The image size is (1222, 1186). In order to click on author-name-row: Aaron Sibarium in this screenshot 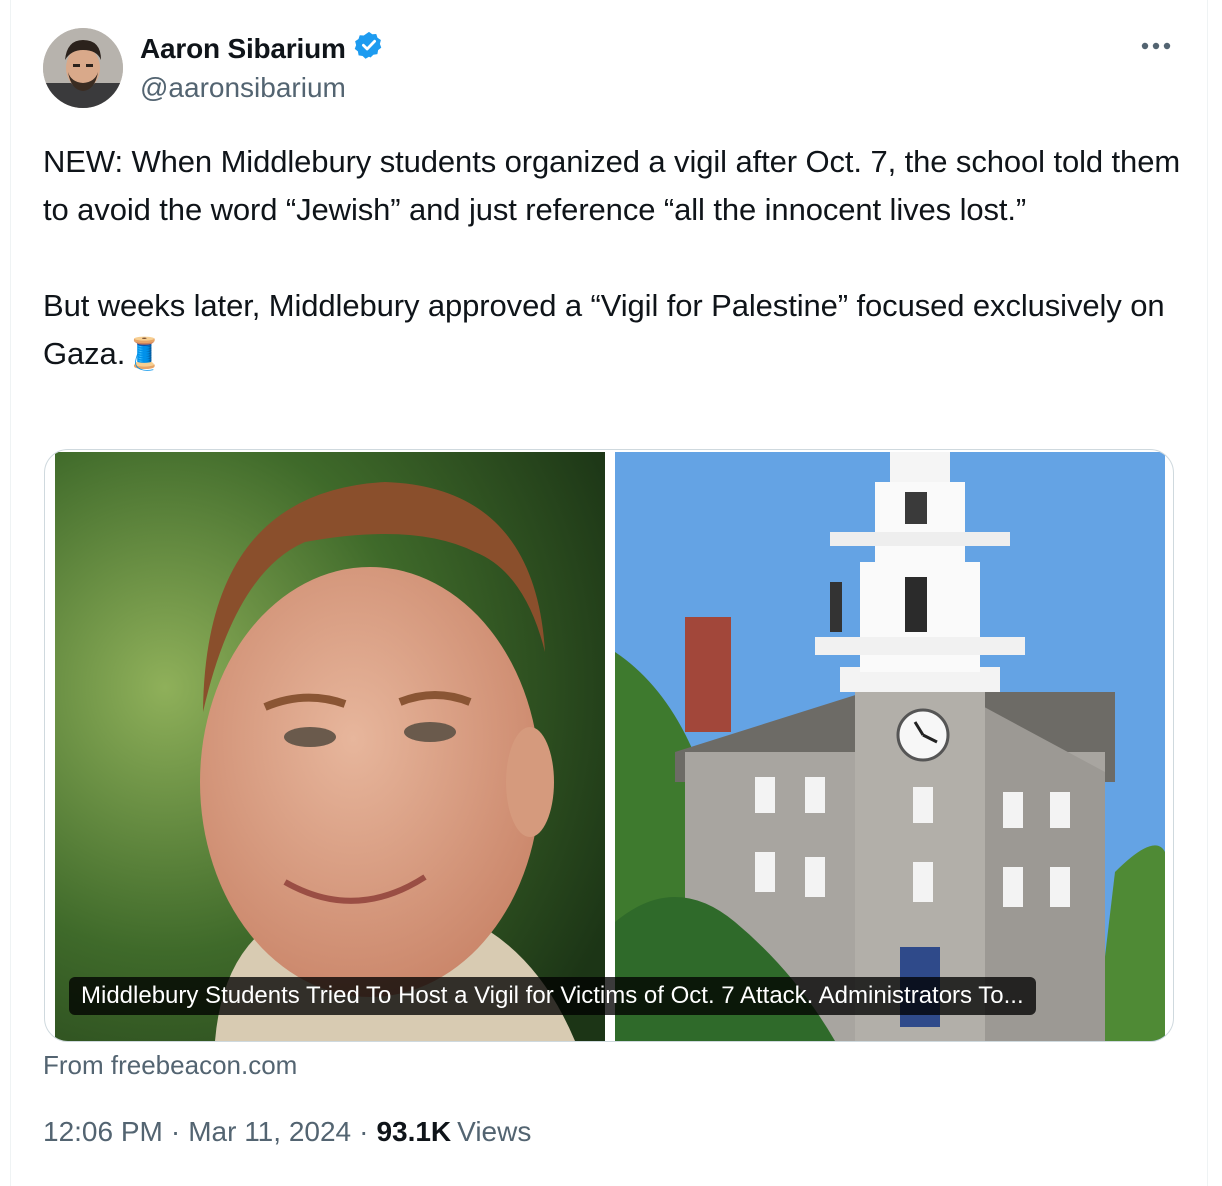, I will do `click(262, 48)`.